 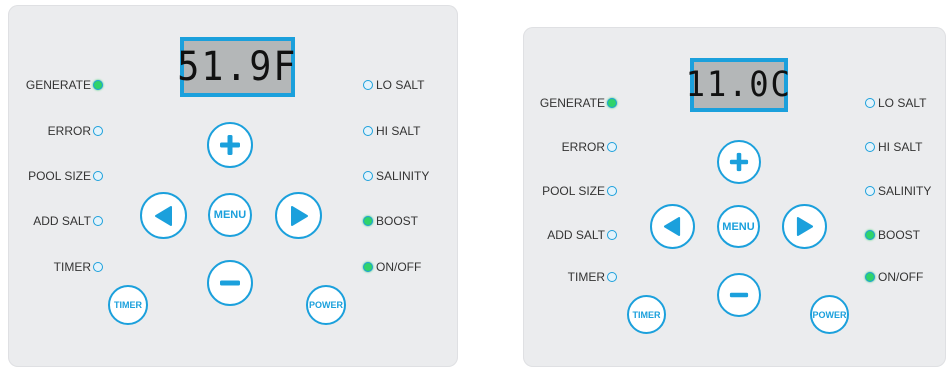 I want to click on temperature-readout: 51.9F, so click(x=237, y=67).